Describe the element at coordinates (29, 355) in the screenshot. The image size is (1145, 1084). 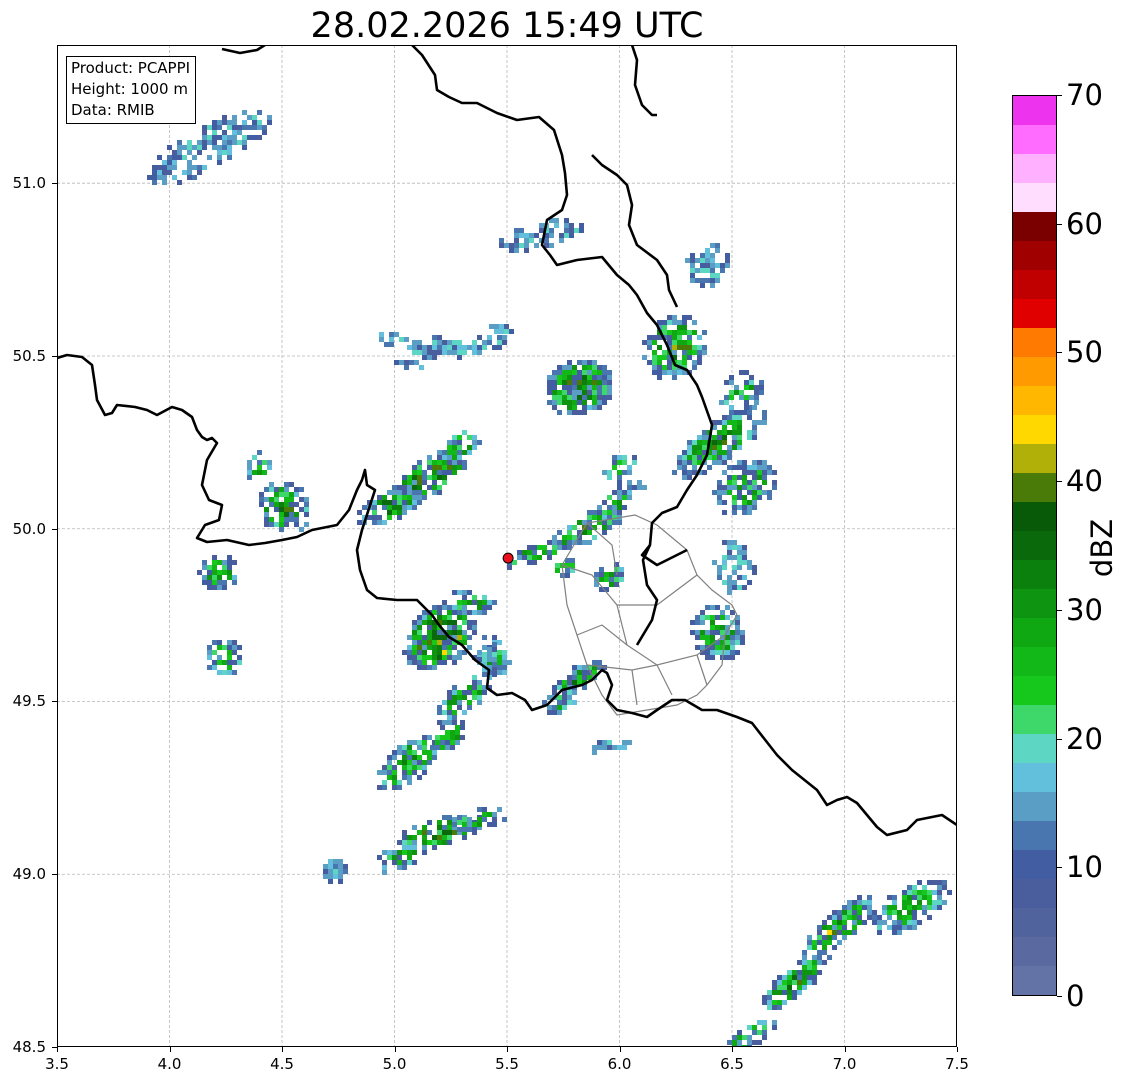
I see `y-tick-label: 50.5` at that location.